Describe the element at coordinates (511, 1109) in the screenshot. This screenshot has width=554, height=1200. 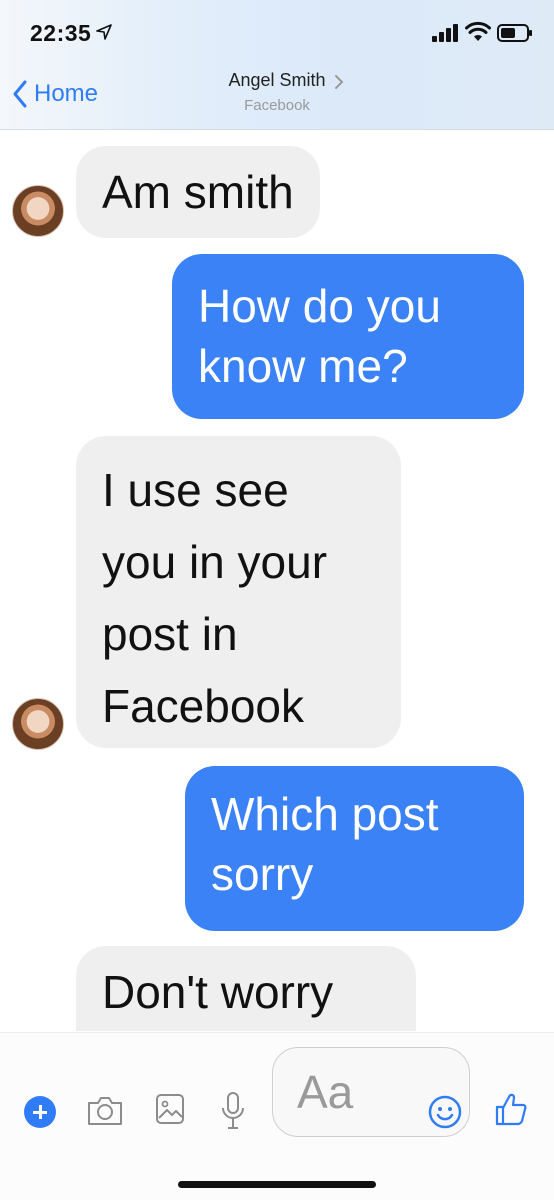
I see `like-icon` at that location.